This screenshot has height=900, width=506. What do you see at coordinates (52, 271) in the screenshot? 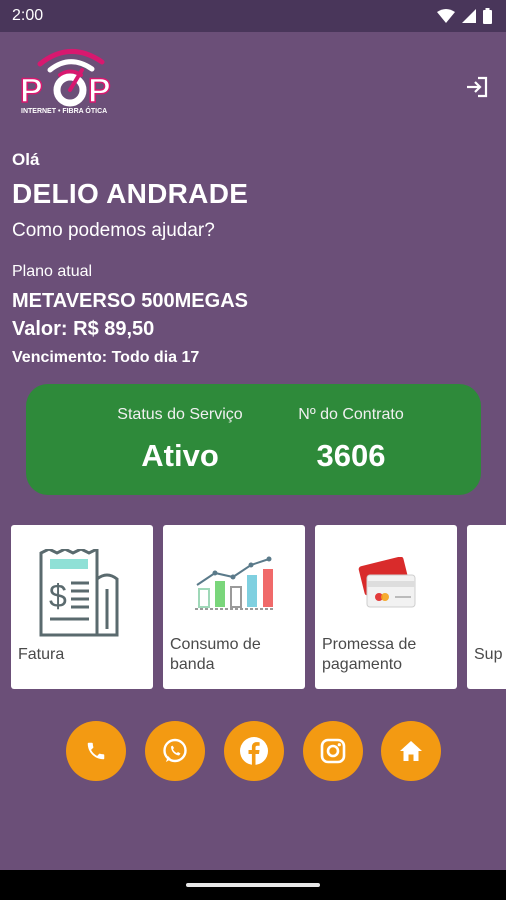
I see `plan-label: Plano atual` at bounding box center [52, 271].